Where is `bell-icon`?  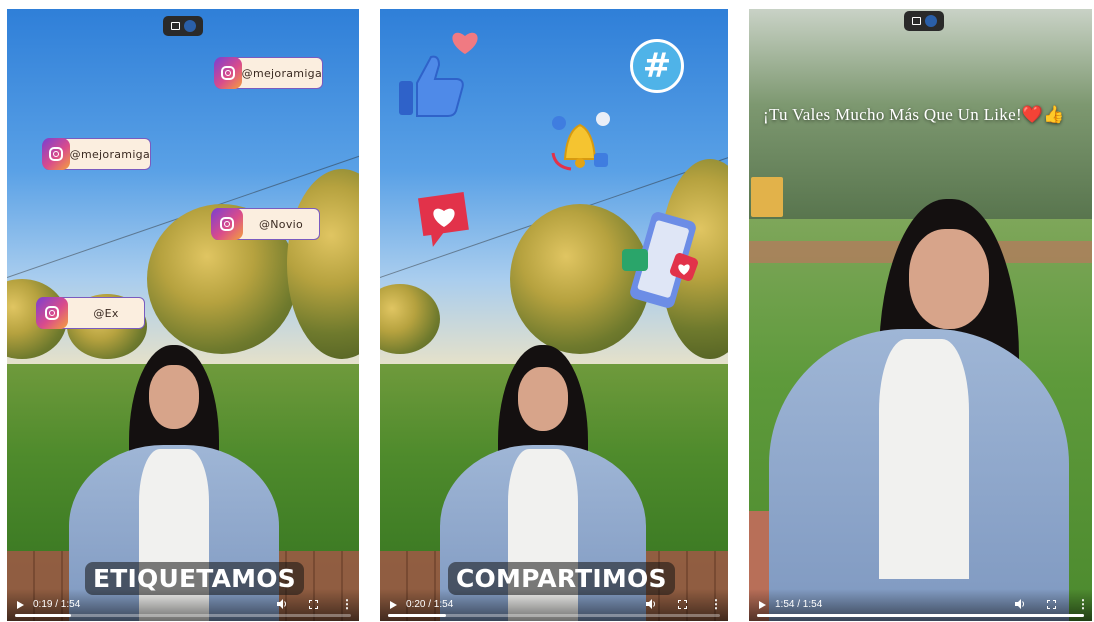 bell-icon is located at coordinates (580, 141).